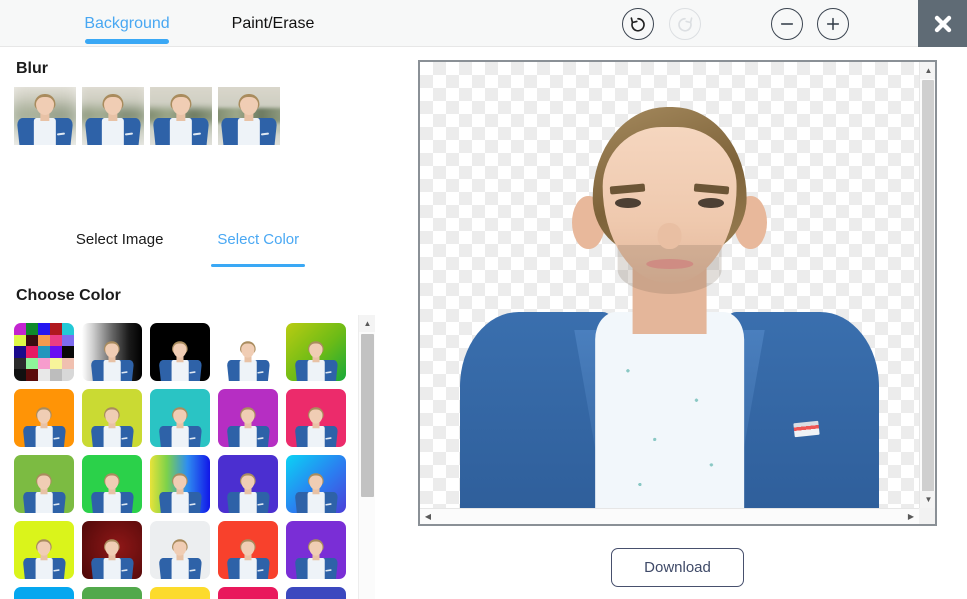 Image resolution: width=967 pixels, height=599 pixels. I want to click on blur-section-title: Blur, so click(32, 68).